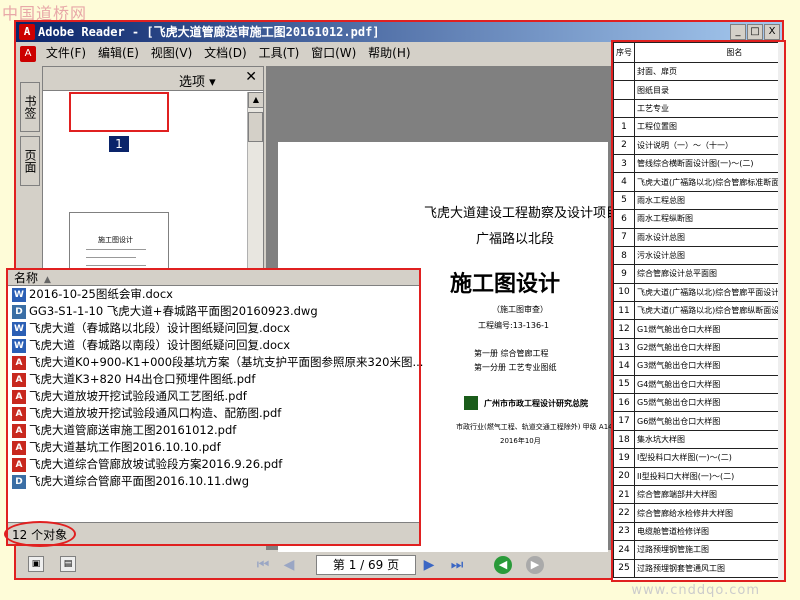 Image resolution: width=800 pixels, height=600 pixels. What do you see at coordinates (709, 568) in the screenshot?
I see `row-drawing-name: 过路预埋钢套管通风工图` at bounding box center [709, 568].